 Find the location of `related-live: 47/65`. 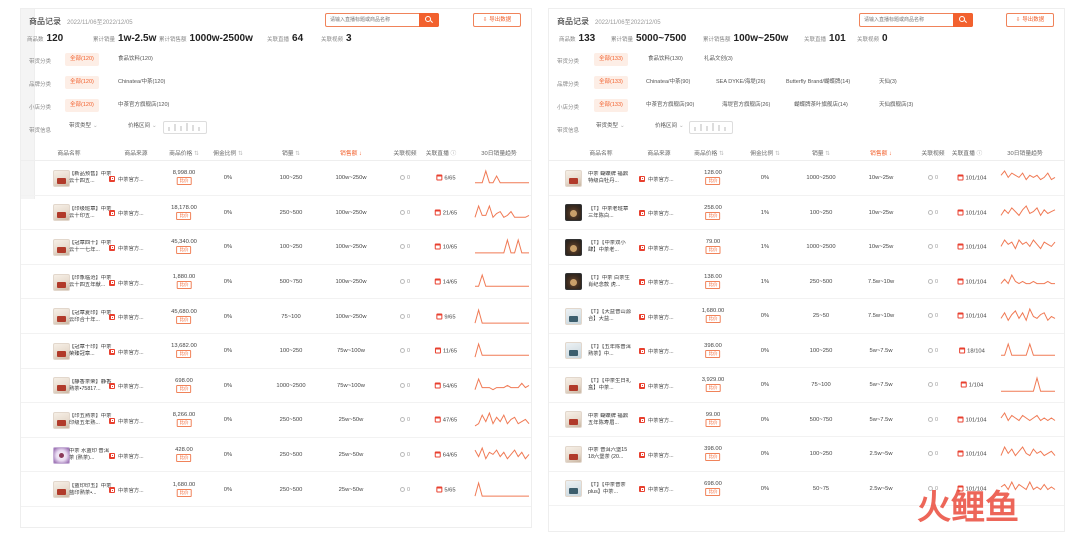

related-live: 47/65 is located at coordinates (445, 420).